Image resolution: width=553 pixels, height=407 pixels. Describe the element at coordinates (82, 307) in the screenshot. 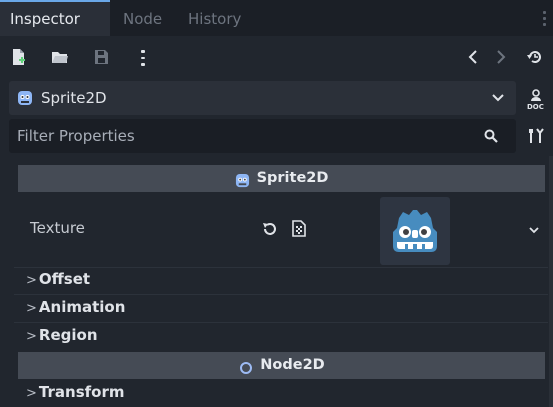

I see `subsection-animation-label: Animation` at that location.